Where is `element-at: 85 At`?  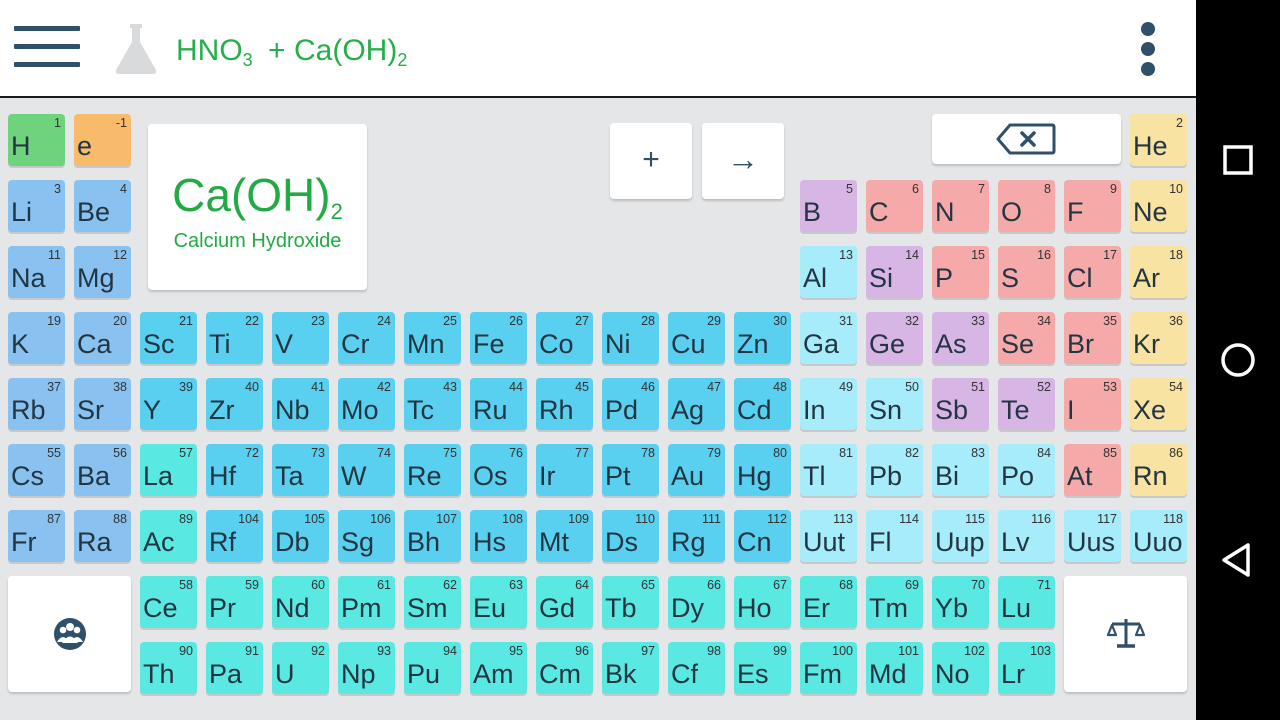 element-at: 85 At is located at coordinates (1092, 470).